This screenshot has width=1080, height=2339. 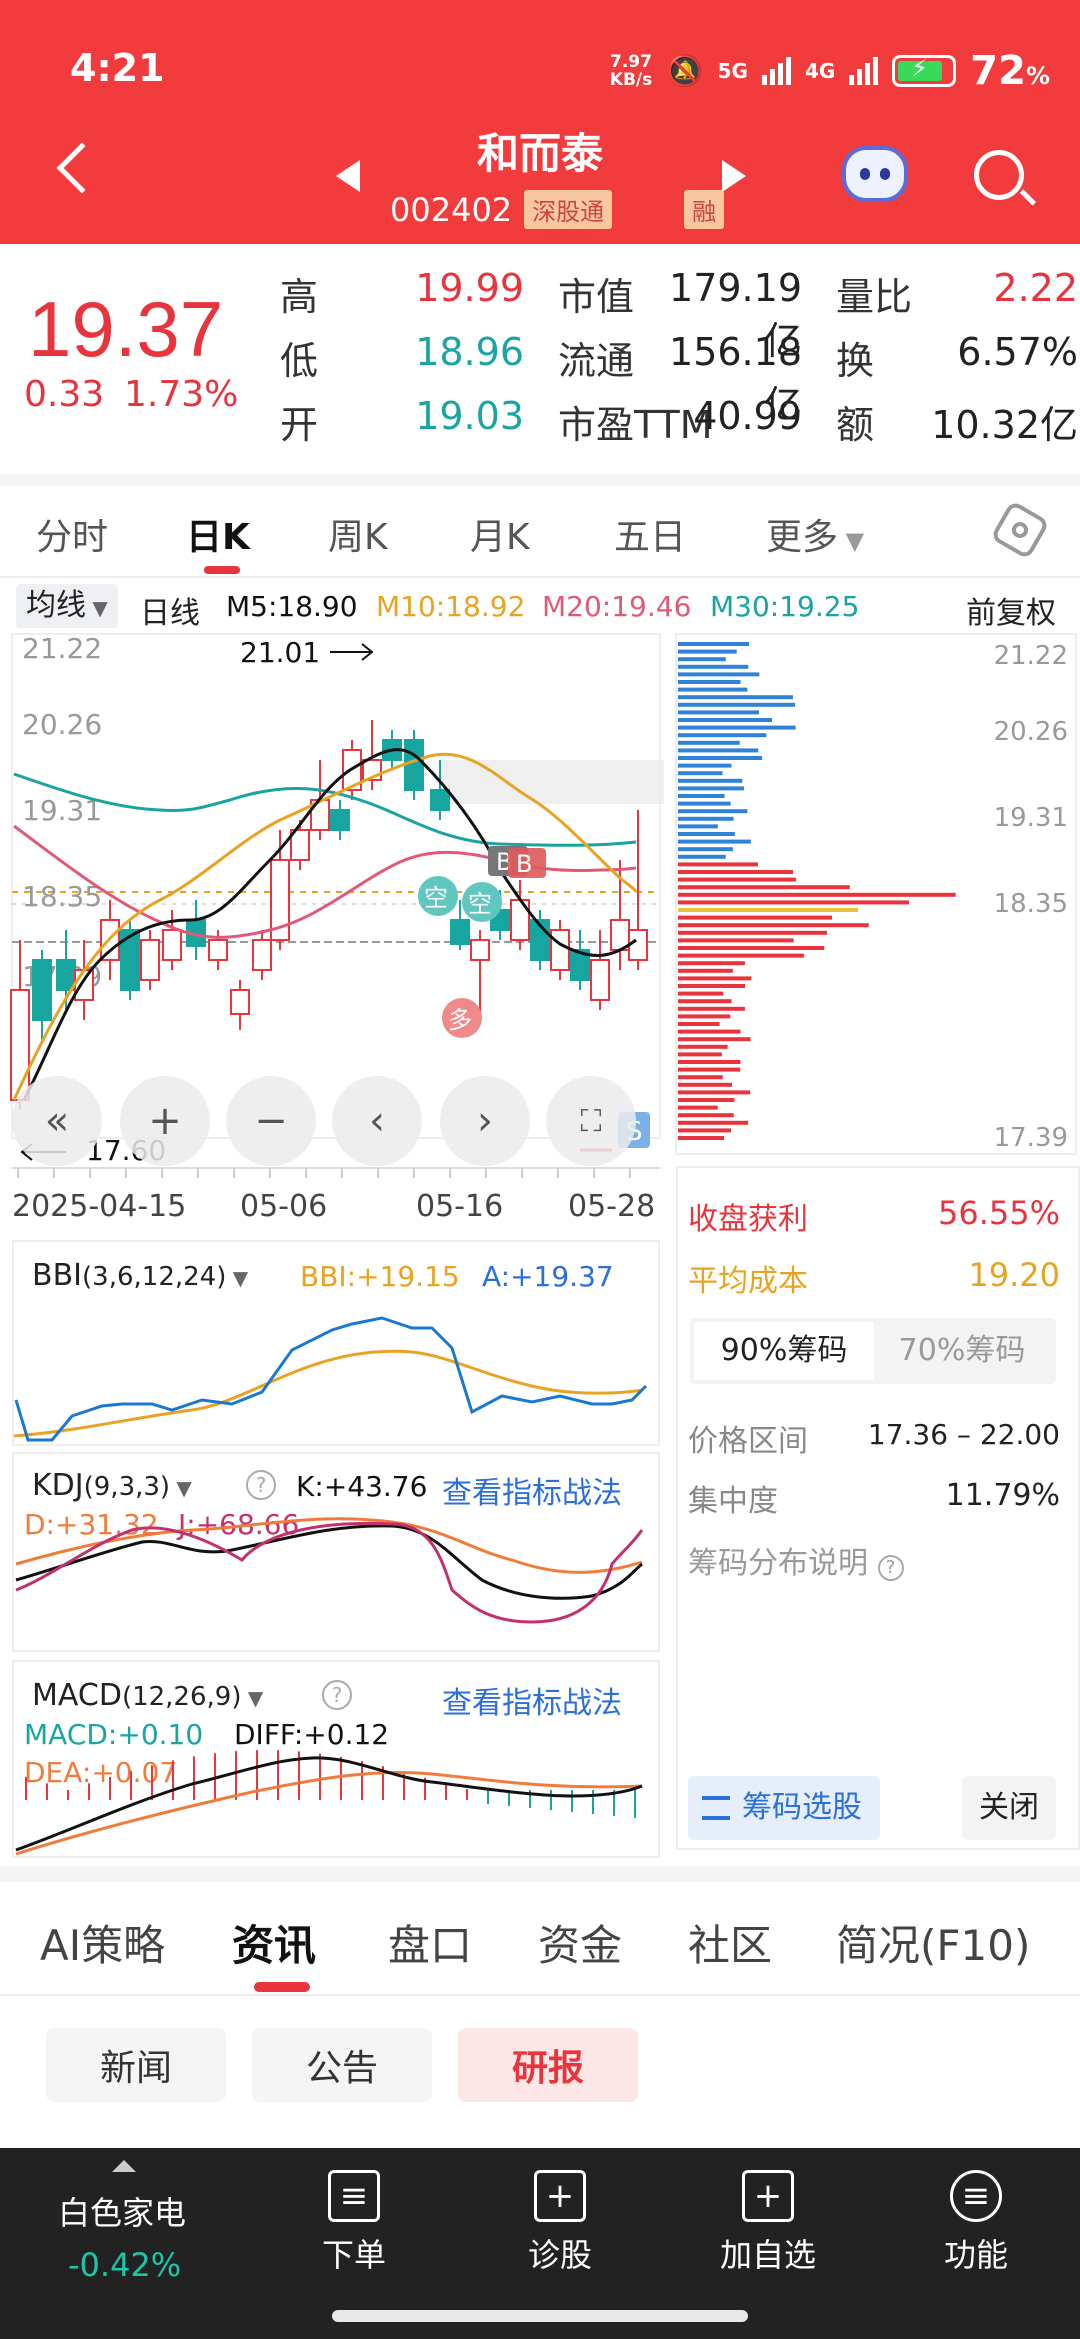 What do you see at coordinates (122, 2211) in the screenshot?
I see `sector-name: 白色家电` at bounding box center [122, 2211].